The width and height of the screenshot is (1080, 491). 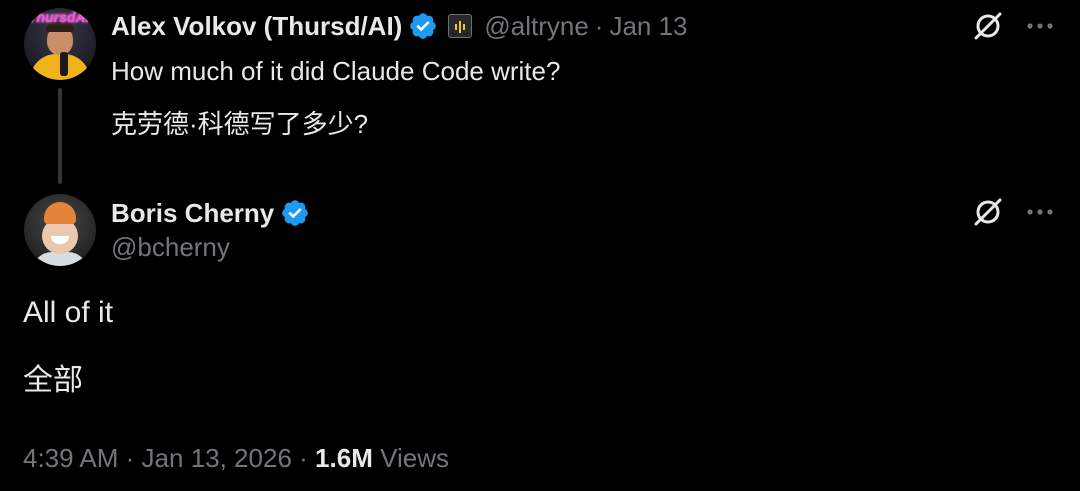 I want to click on affiliation-badge-icon, so click(x=460, y=26).